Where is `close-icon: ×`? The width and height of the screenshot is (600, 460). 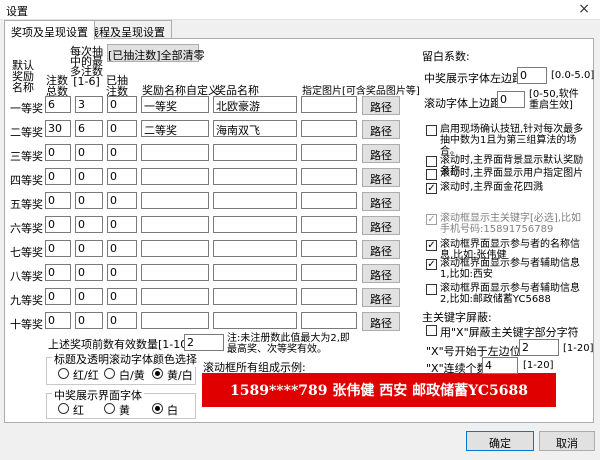 close-icon: × is located at coordinates (584, 9).